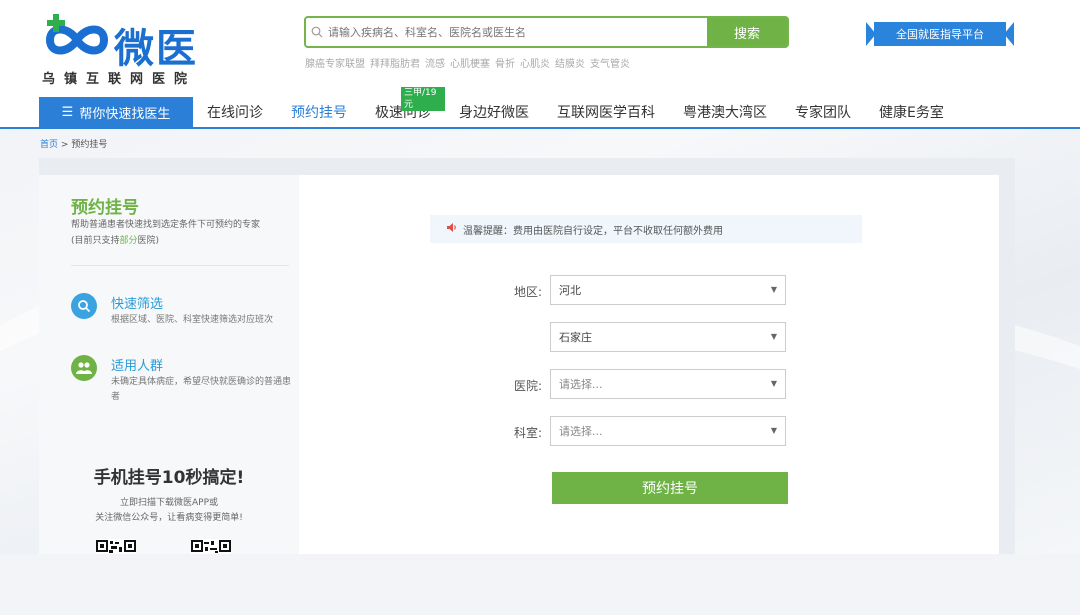  What do you see at coordinates (517, 32) in the screenshot?
I see `search-input` at bounding box center [517, 32].